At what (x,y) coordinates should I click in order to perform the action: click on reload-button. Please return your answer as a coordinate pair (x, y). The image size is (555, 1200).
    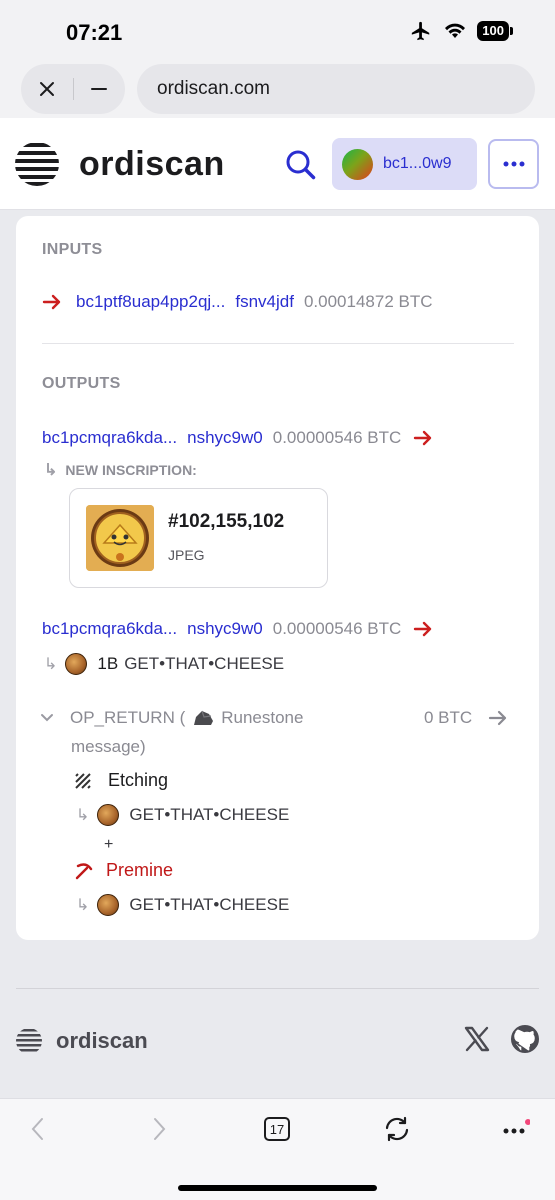
    Looking at the image, I should click on (397, 1129).